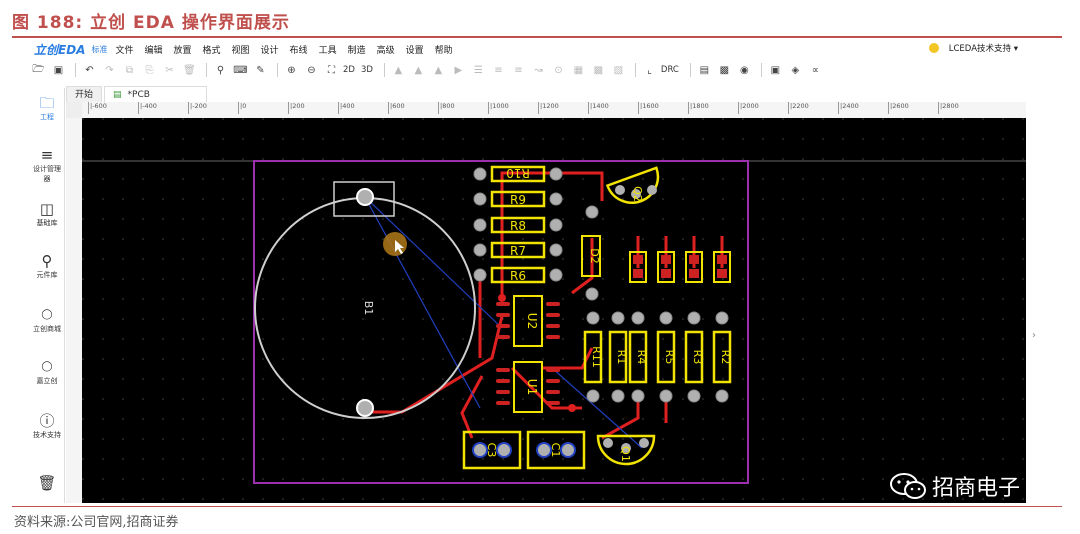  I want to click on menu-format: 格式, so click(212, 49).